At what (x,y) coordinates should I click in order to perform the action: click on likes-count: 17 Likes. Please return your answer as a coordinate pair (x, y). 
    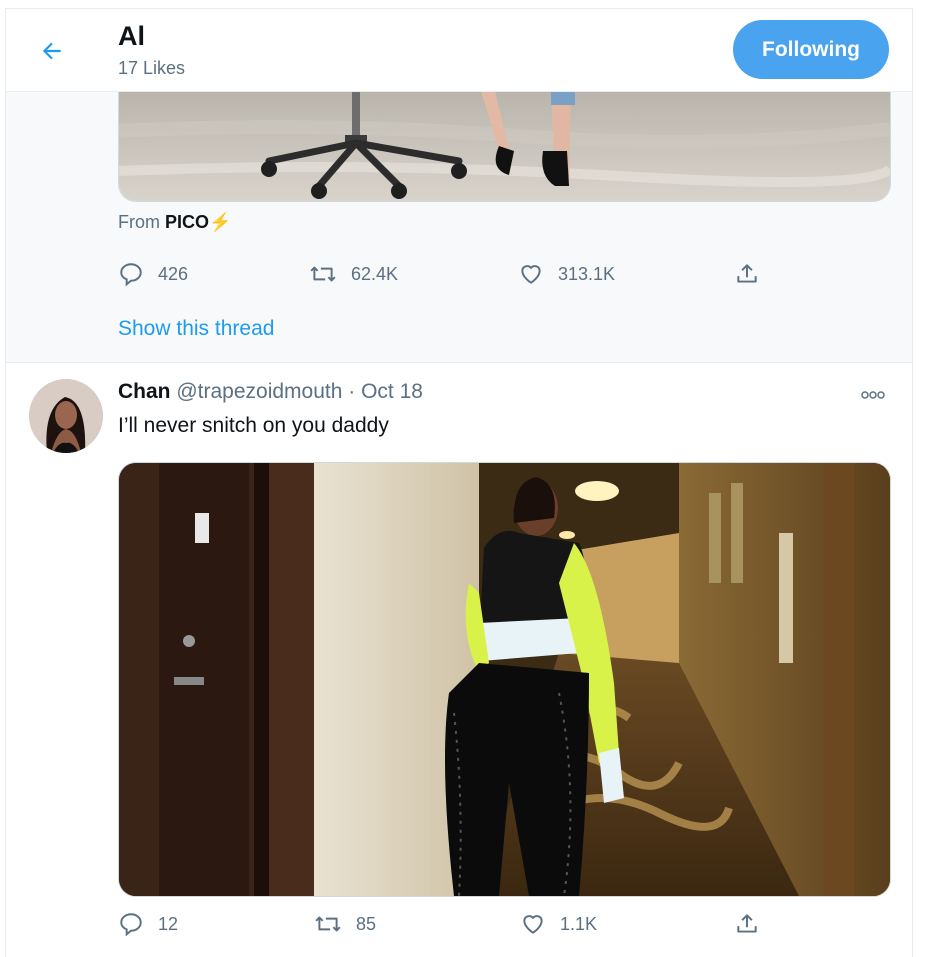
    Looking at the image, I should click on (152, 68).